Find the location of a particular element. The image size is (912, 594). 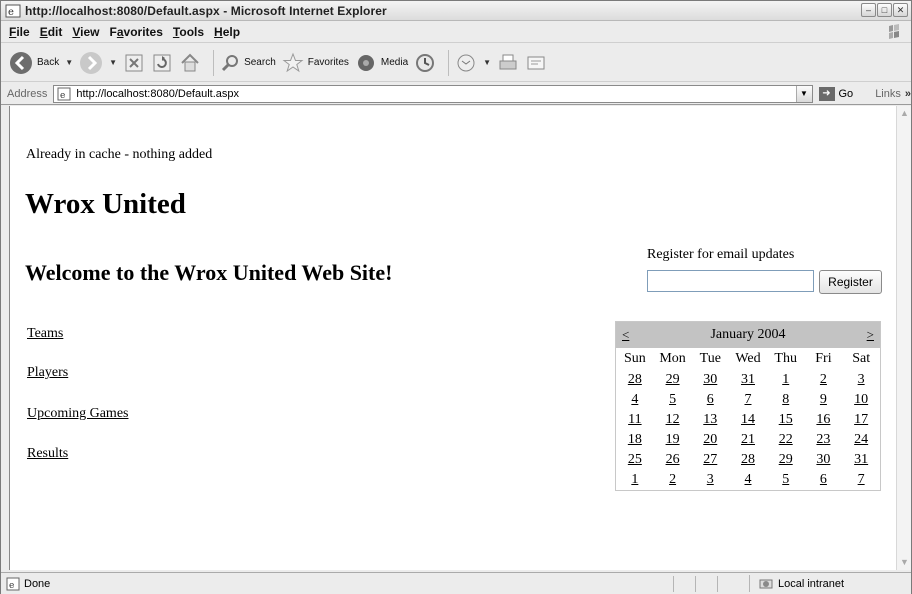

calendar-day: 17 is located at coordinates (861, 420).